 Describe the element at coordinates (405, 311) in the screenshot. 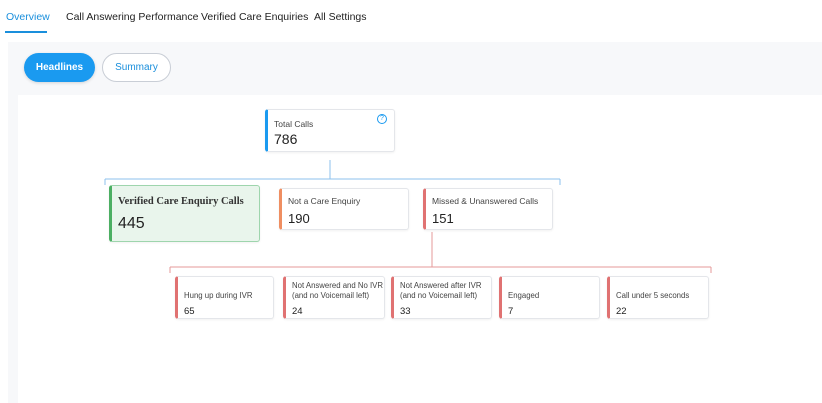

I see `not-answered-after-ivr-value: 33` at that location.